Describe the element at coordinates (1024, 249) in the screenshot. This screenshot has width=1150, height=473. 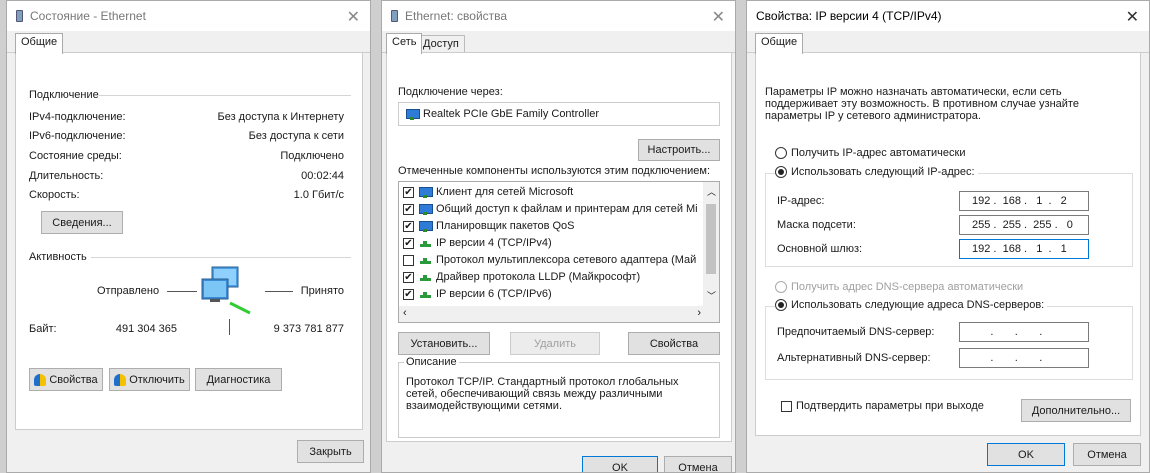
I see `gateway-field: 192 . 168 . 1 . 1` at that location.